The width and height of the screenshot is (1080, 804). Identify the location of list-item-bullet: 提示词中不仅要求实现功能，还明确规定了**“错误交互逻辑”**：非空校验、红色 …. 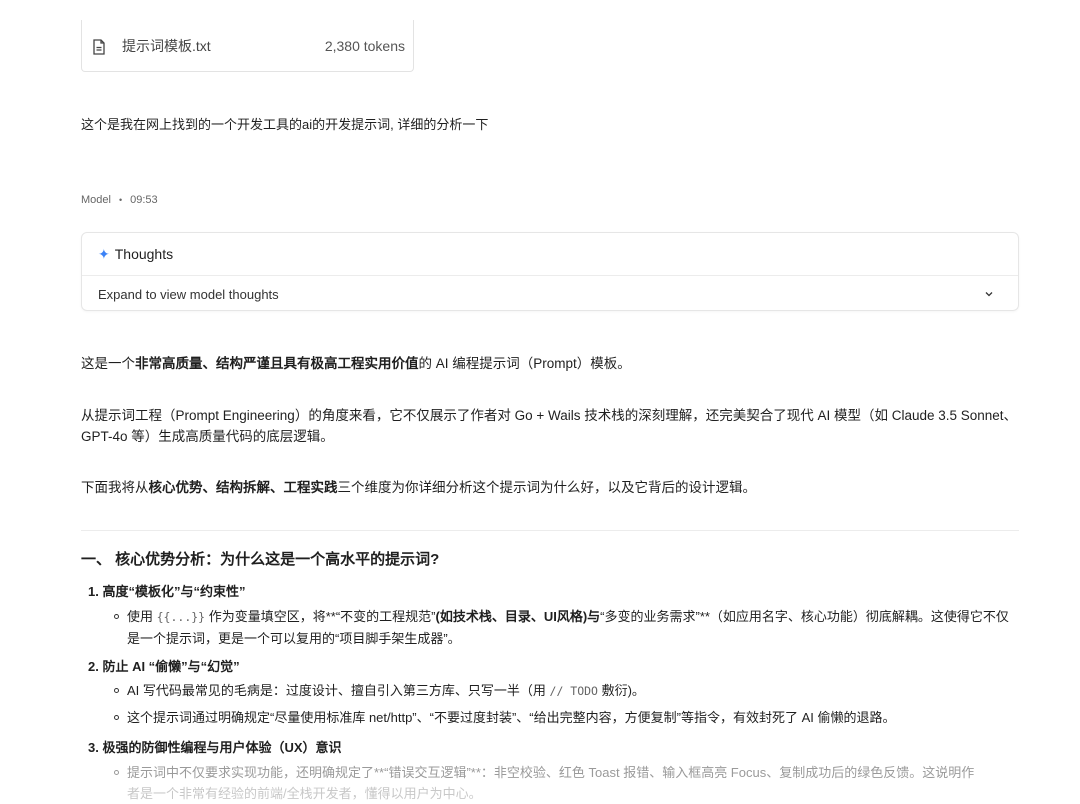
(567, 783).